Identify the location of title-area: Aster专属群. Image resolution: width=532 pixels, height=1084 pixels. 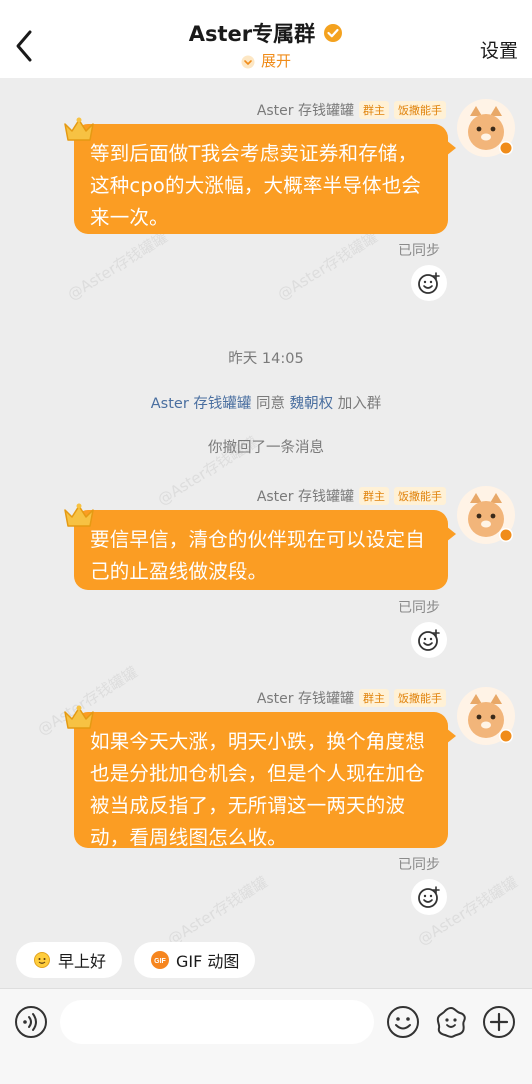
(266, 33).